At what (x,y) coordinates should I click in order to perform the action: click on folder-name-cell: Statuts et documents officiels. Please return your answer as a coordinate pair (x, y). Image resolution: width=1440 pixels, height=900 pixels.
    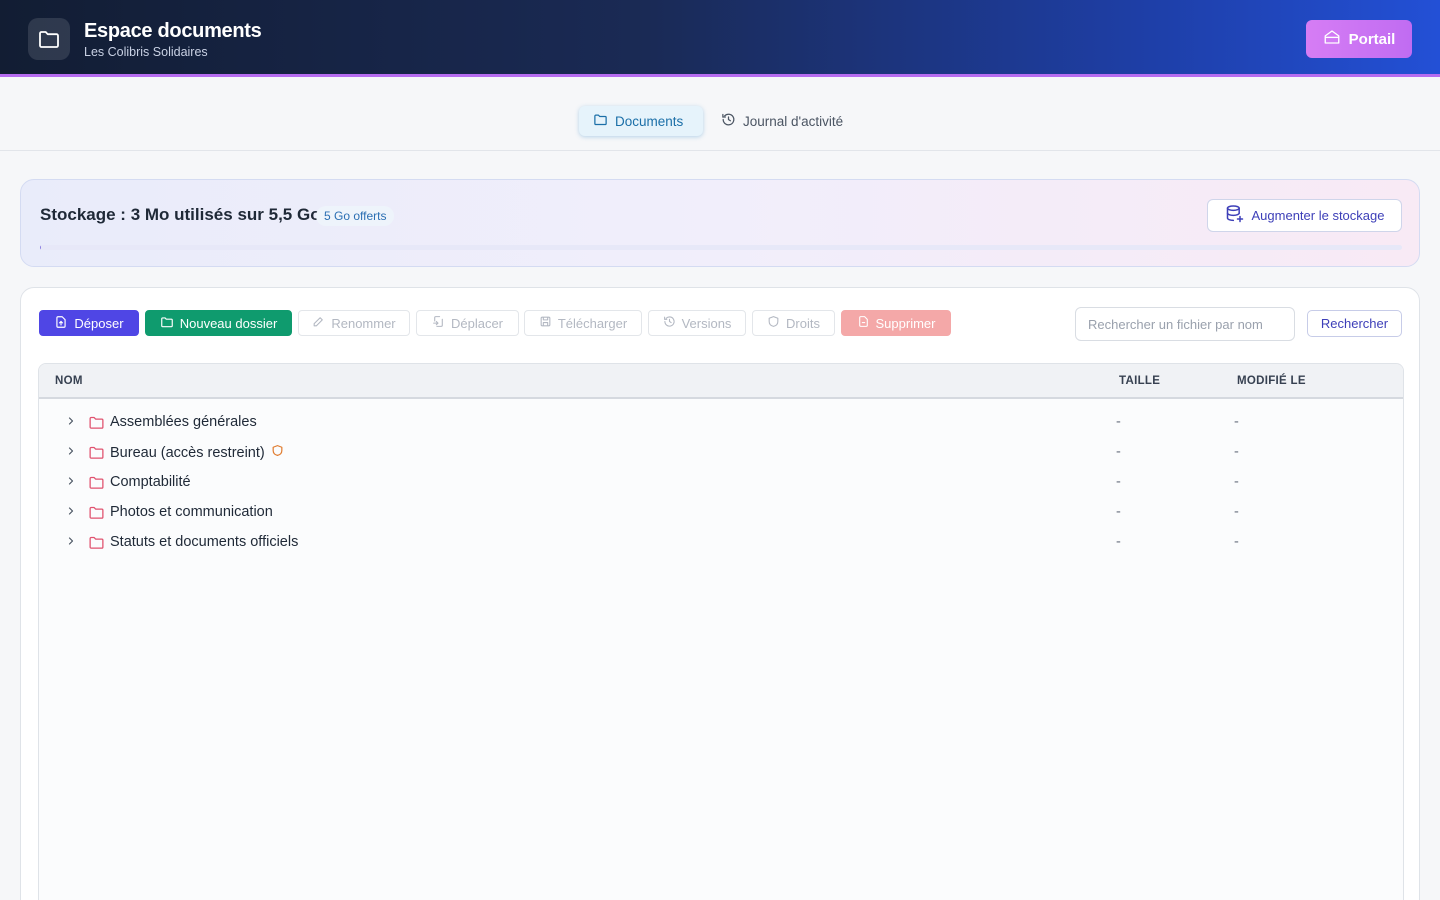
    Looking at the image, I should click on (204, 542).